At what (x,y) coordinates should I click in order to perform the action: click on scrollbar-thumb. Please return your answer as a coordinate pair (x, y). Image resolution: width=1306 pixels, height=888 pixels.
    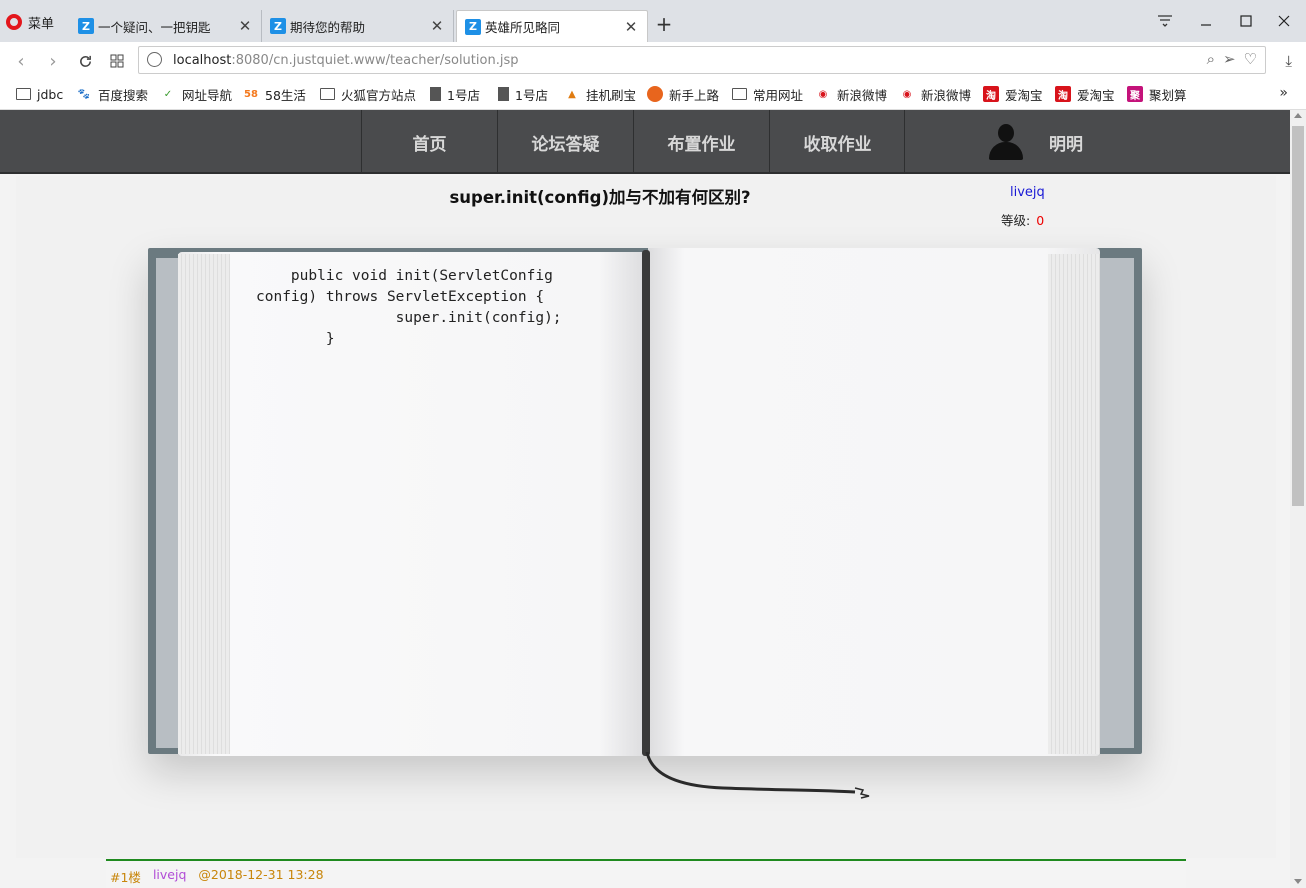
    Looking at the image, I should click on (1298, 316).